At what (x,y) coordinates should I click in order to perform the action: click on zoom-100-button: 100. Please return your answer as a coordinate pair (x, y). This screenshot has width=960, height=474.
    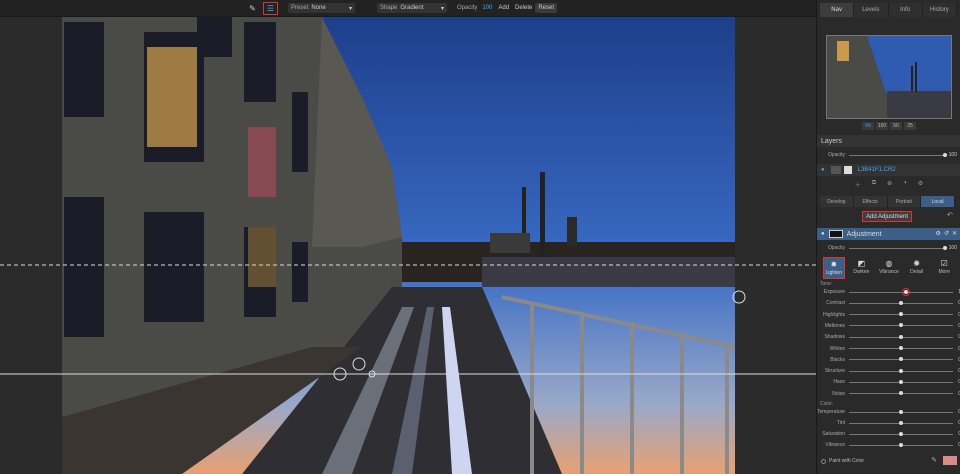
    Looking at the image, I should click on (882, 126).